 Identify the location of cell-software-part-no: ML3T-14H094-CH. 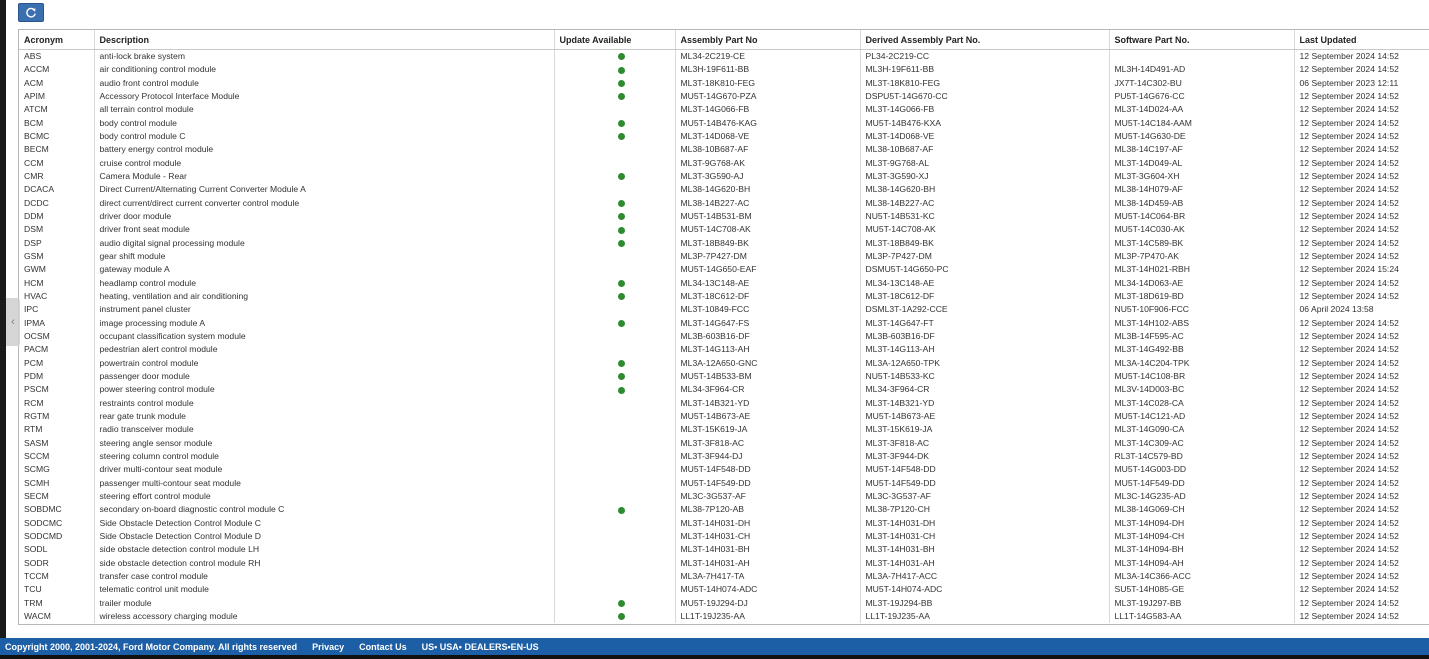
(1201, 536).